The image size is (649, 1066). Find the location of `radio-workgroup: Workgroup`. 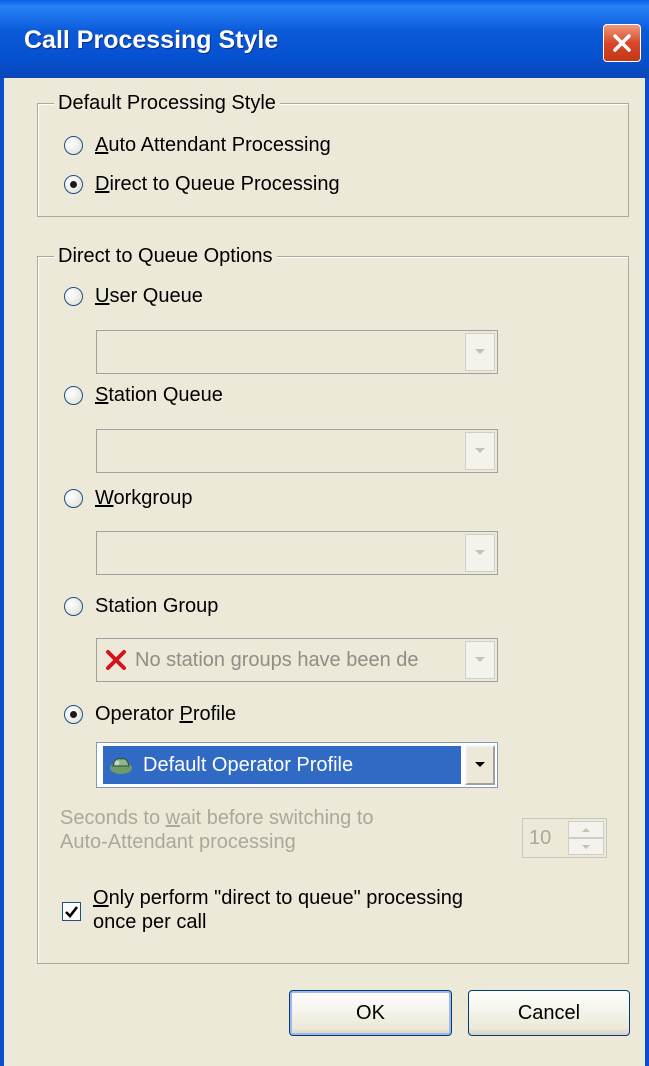

radio-workgroup: Workgroup is located at coordinates (128, 498).